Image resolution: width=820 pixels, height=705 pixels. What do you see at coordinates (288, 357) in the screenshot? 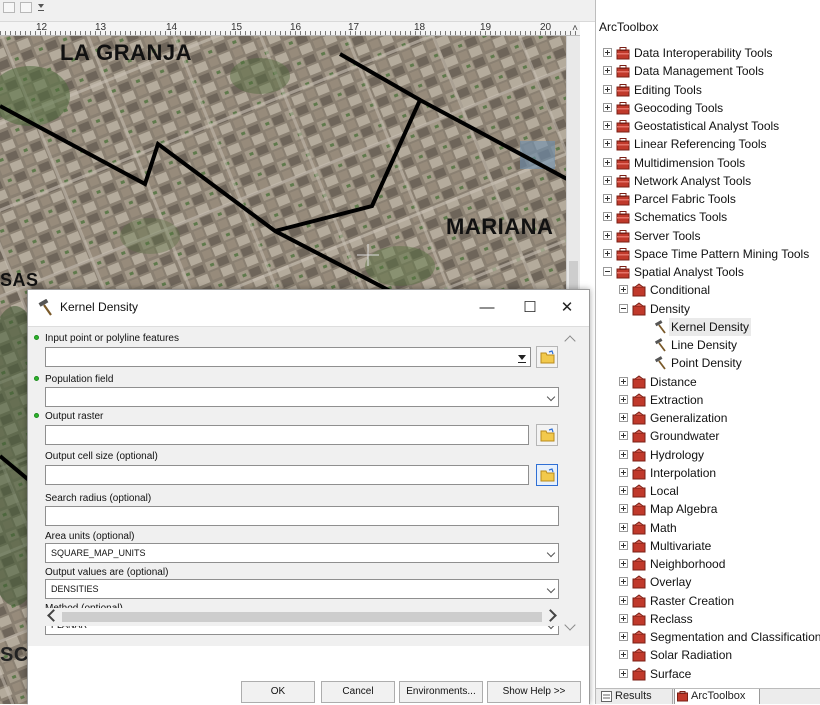
I see `input-features-combo` at bounding box center [288, 357].